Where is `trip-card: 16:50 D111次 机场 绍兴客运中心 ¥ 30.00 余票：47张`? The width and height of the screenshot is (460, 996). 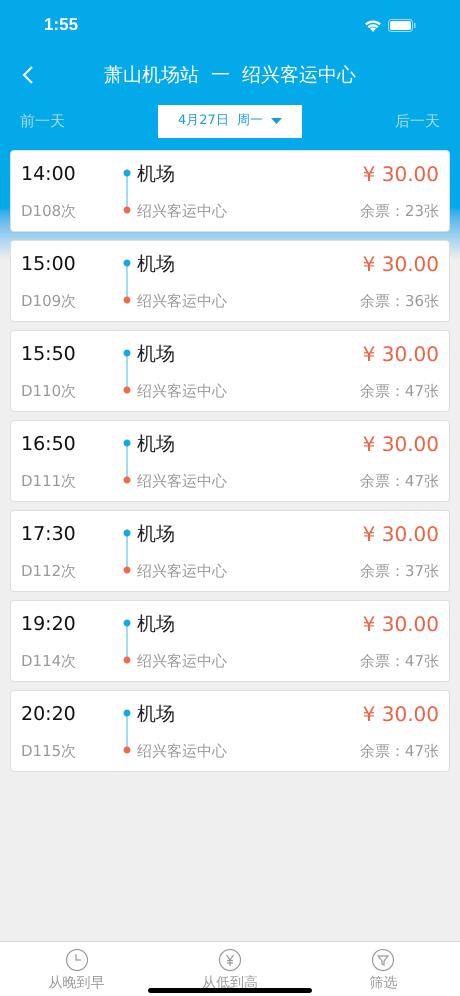
trip-card: 16:50 D111次 机场 绍兴客运中心 ¥ 30.00 余票：47张 is located at coordinates (230, 461).